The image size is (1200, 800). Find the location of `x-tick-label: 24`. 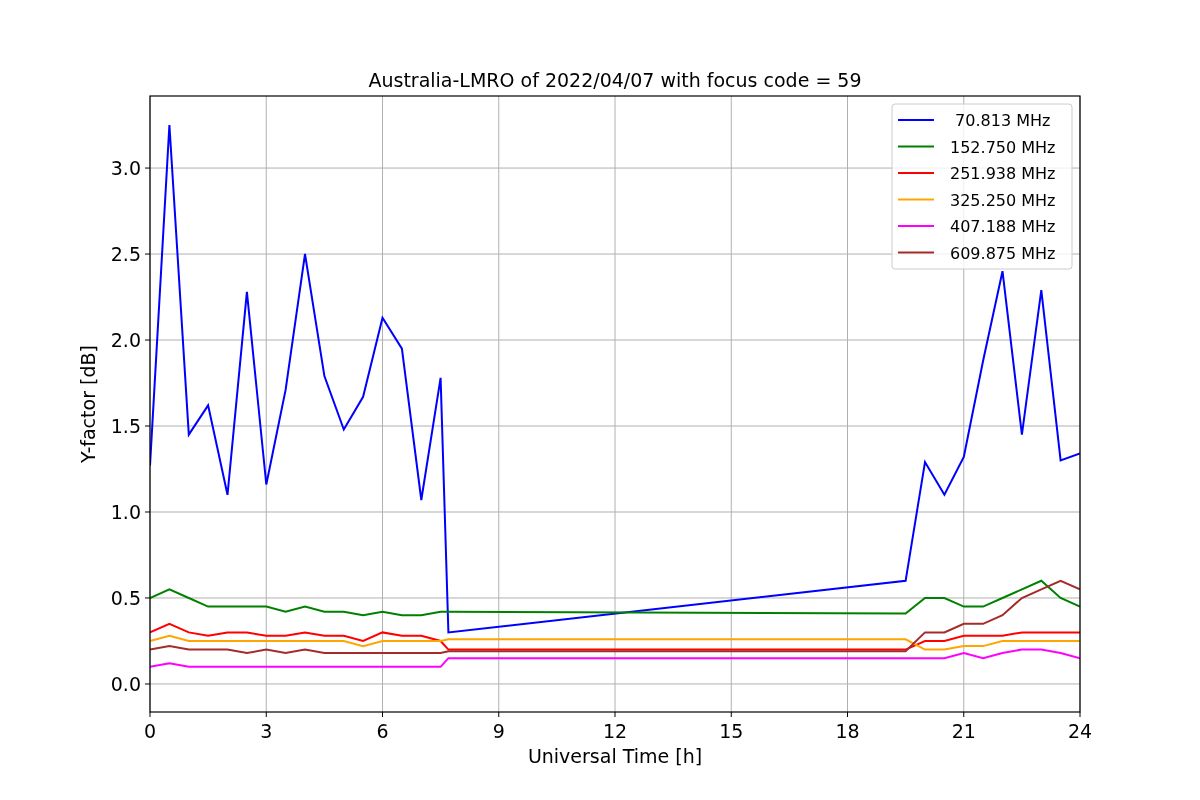

x-tick-label: 24 is located at coordinates (1080, 731).